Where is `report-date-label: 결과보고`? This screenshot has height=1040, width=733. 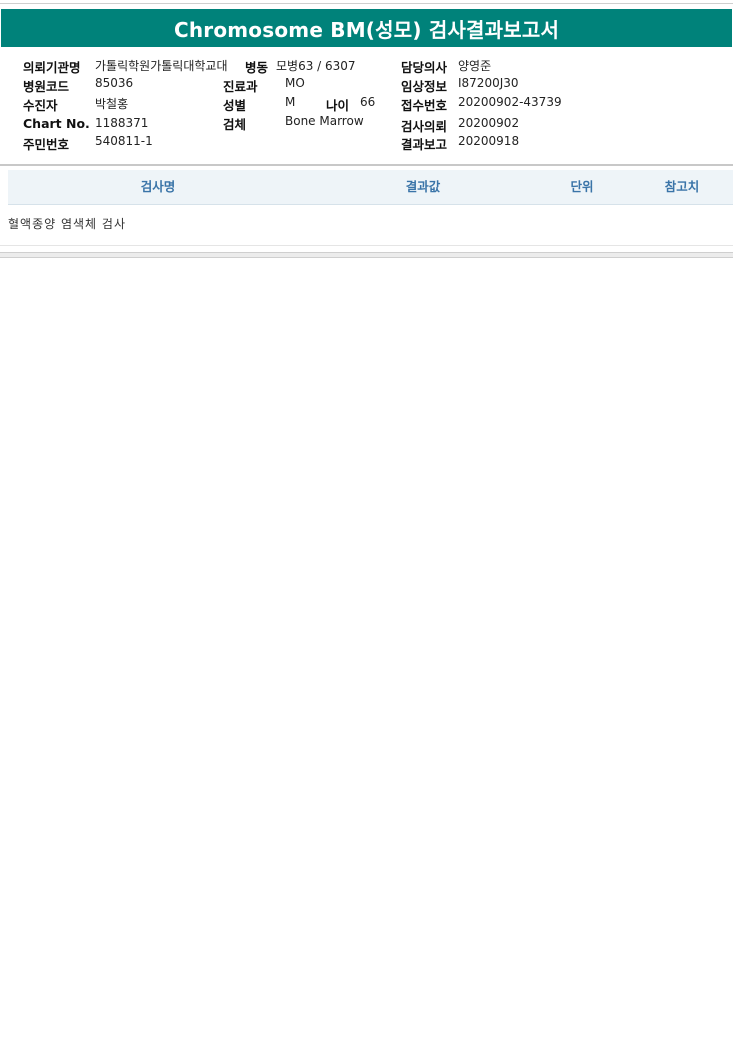
report-date-label: 결과보고 is located at coordinates (424, 144).